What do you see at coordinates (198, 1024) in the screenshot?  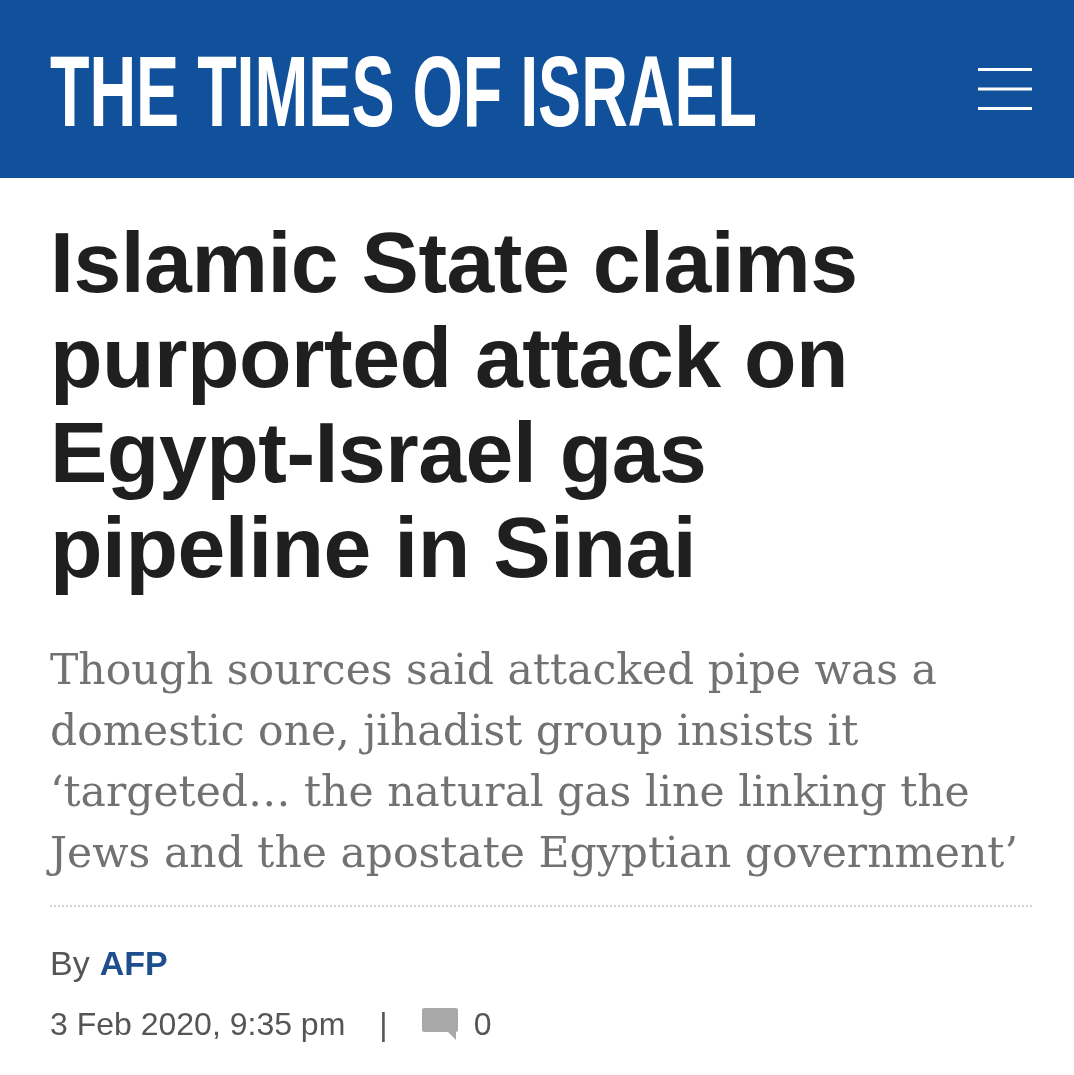 I see `publish-date: 3 Feb 2020, 9:35 pm` at bounding box center [198, 1024].